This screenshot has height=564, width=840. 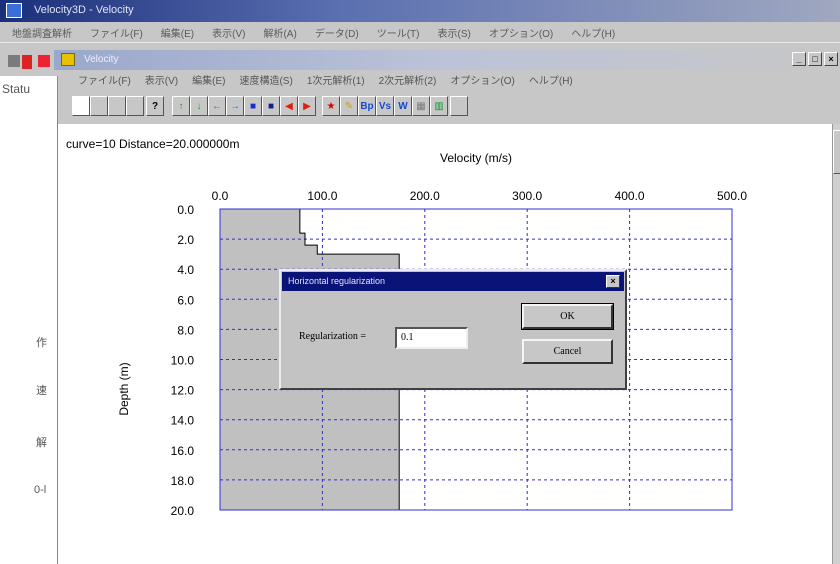 I want to click on child-menu-item-7: ヘルプ(H), so click(x=551, y=79).